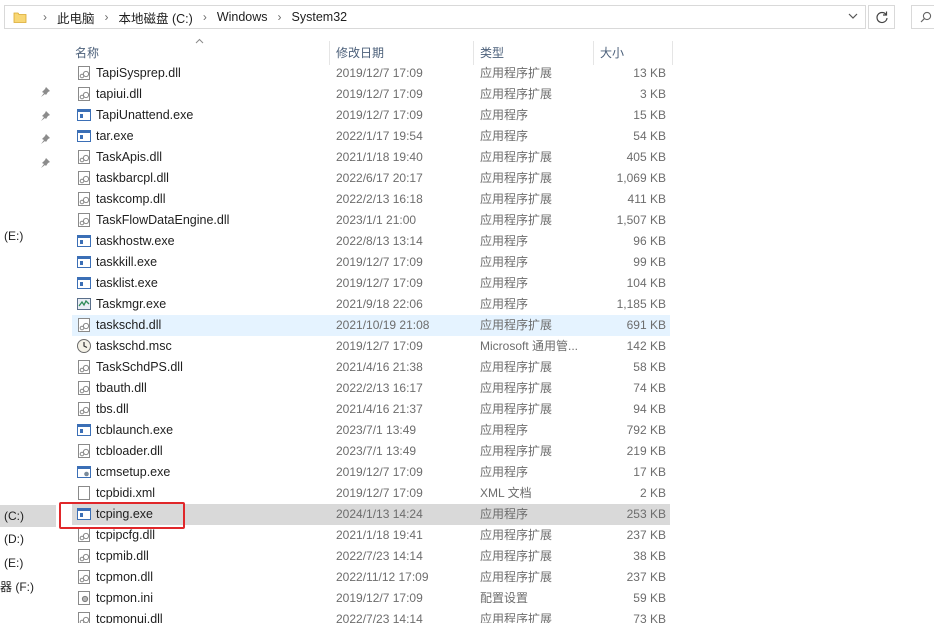  Describe the element at coordinates (156, 17) in the screenshot. I see `breadcrumb-item: 本地磁盘 (C:)` at that location.